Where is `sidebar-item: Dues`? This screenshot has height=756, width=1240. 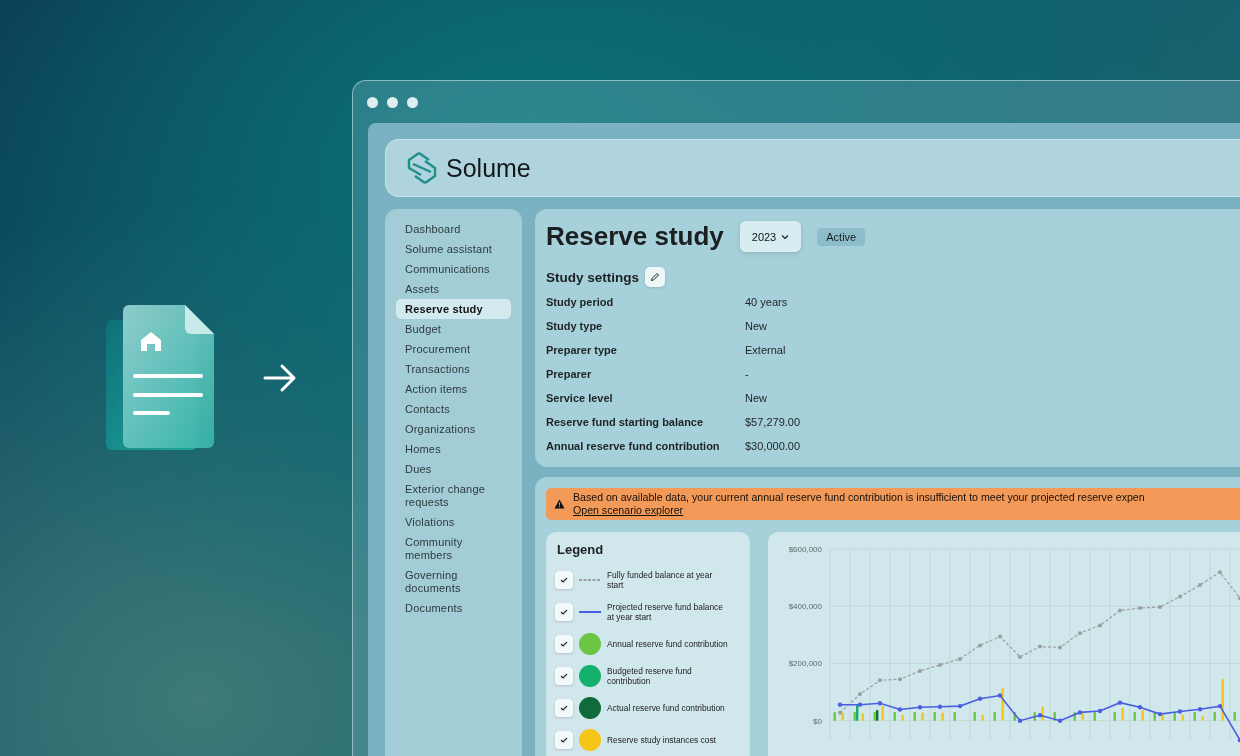
sidebar-item: Dues is located at coordinates (453, 469).